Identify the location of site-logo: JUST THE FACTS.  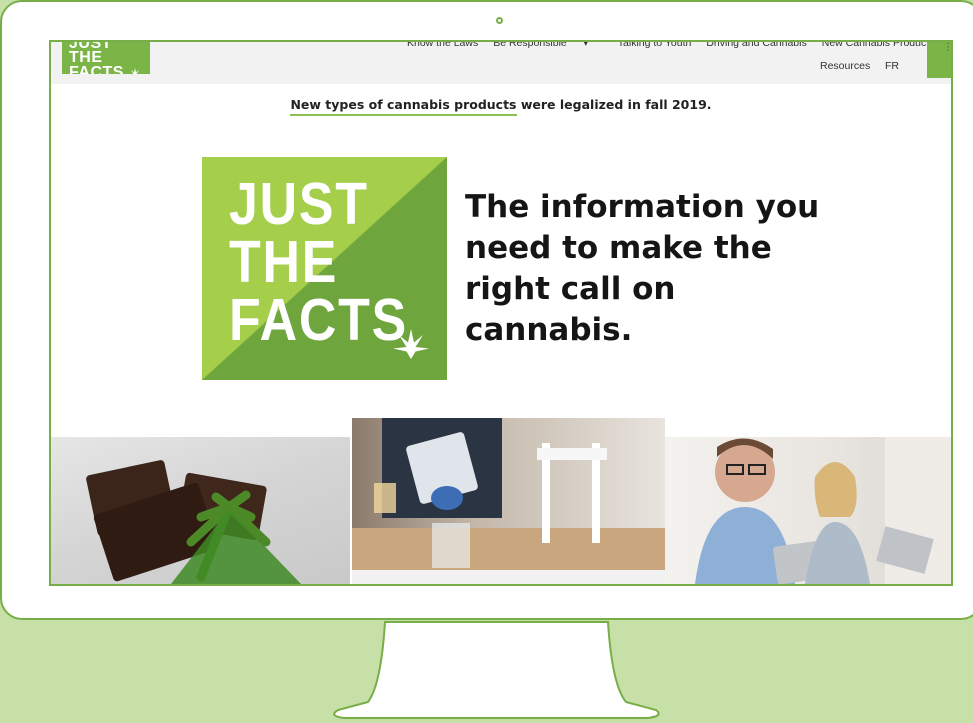
(106, 58).